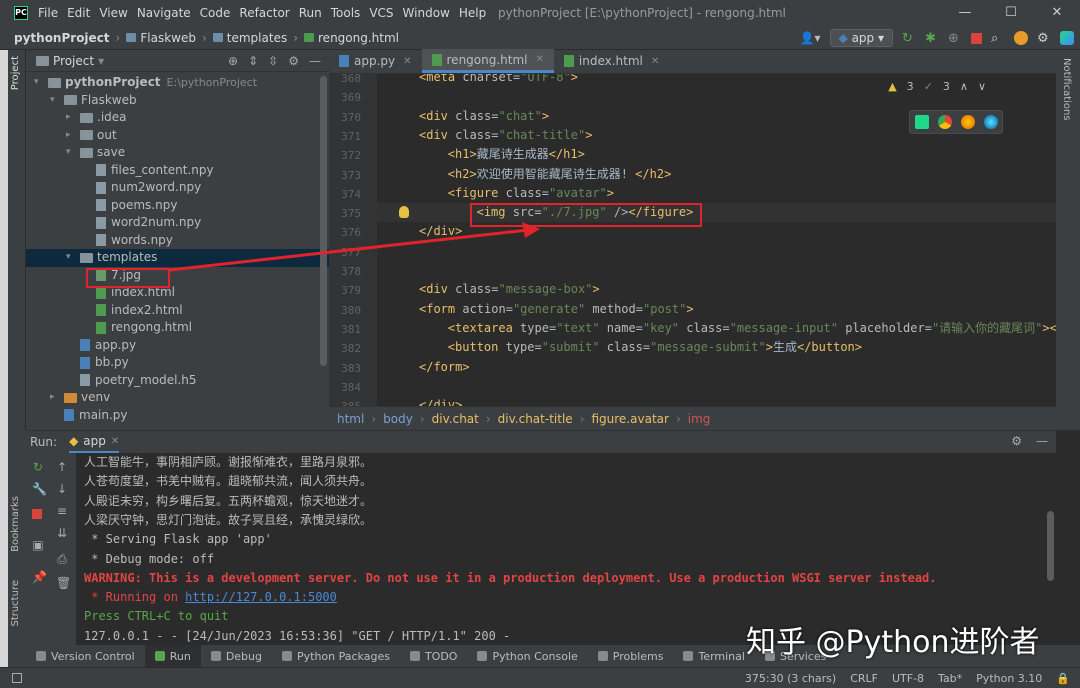 The image size is (1080, 688). I want to click on toggle-panels-icon, so click(17, 678).